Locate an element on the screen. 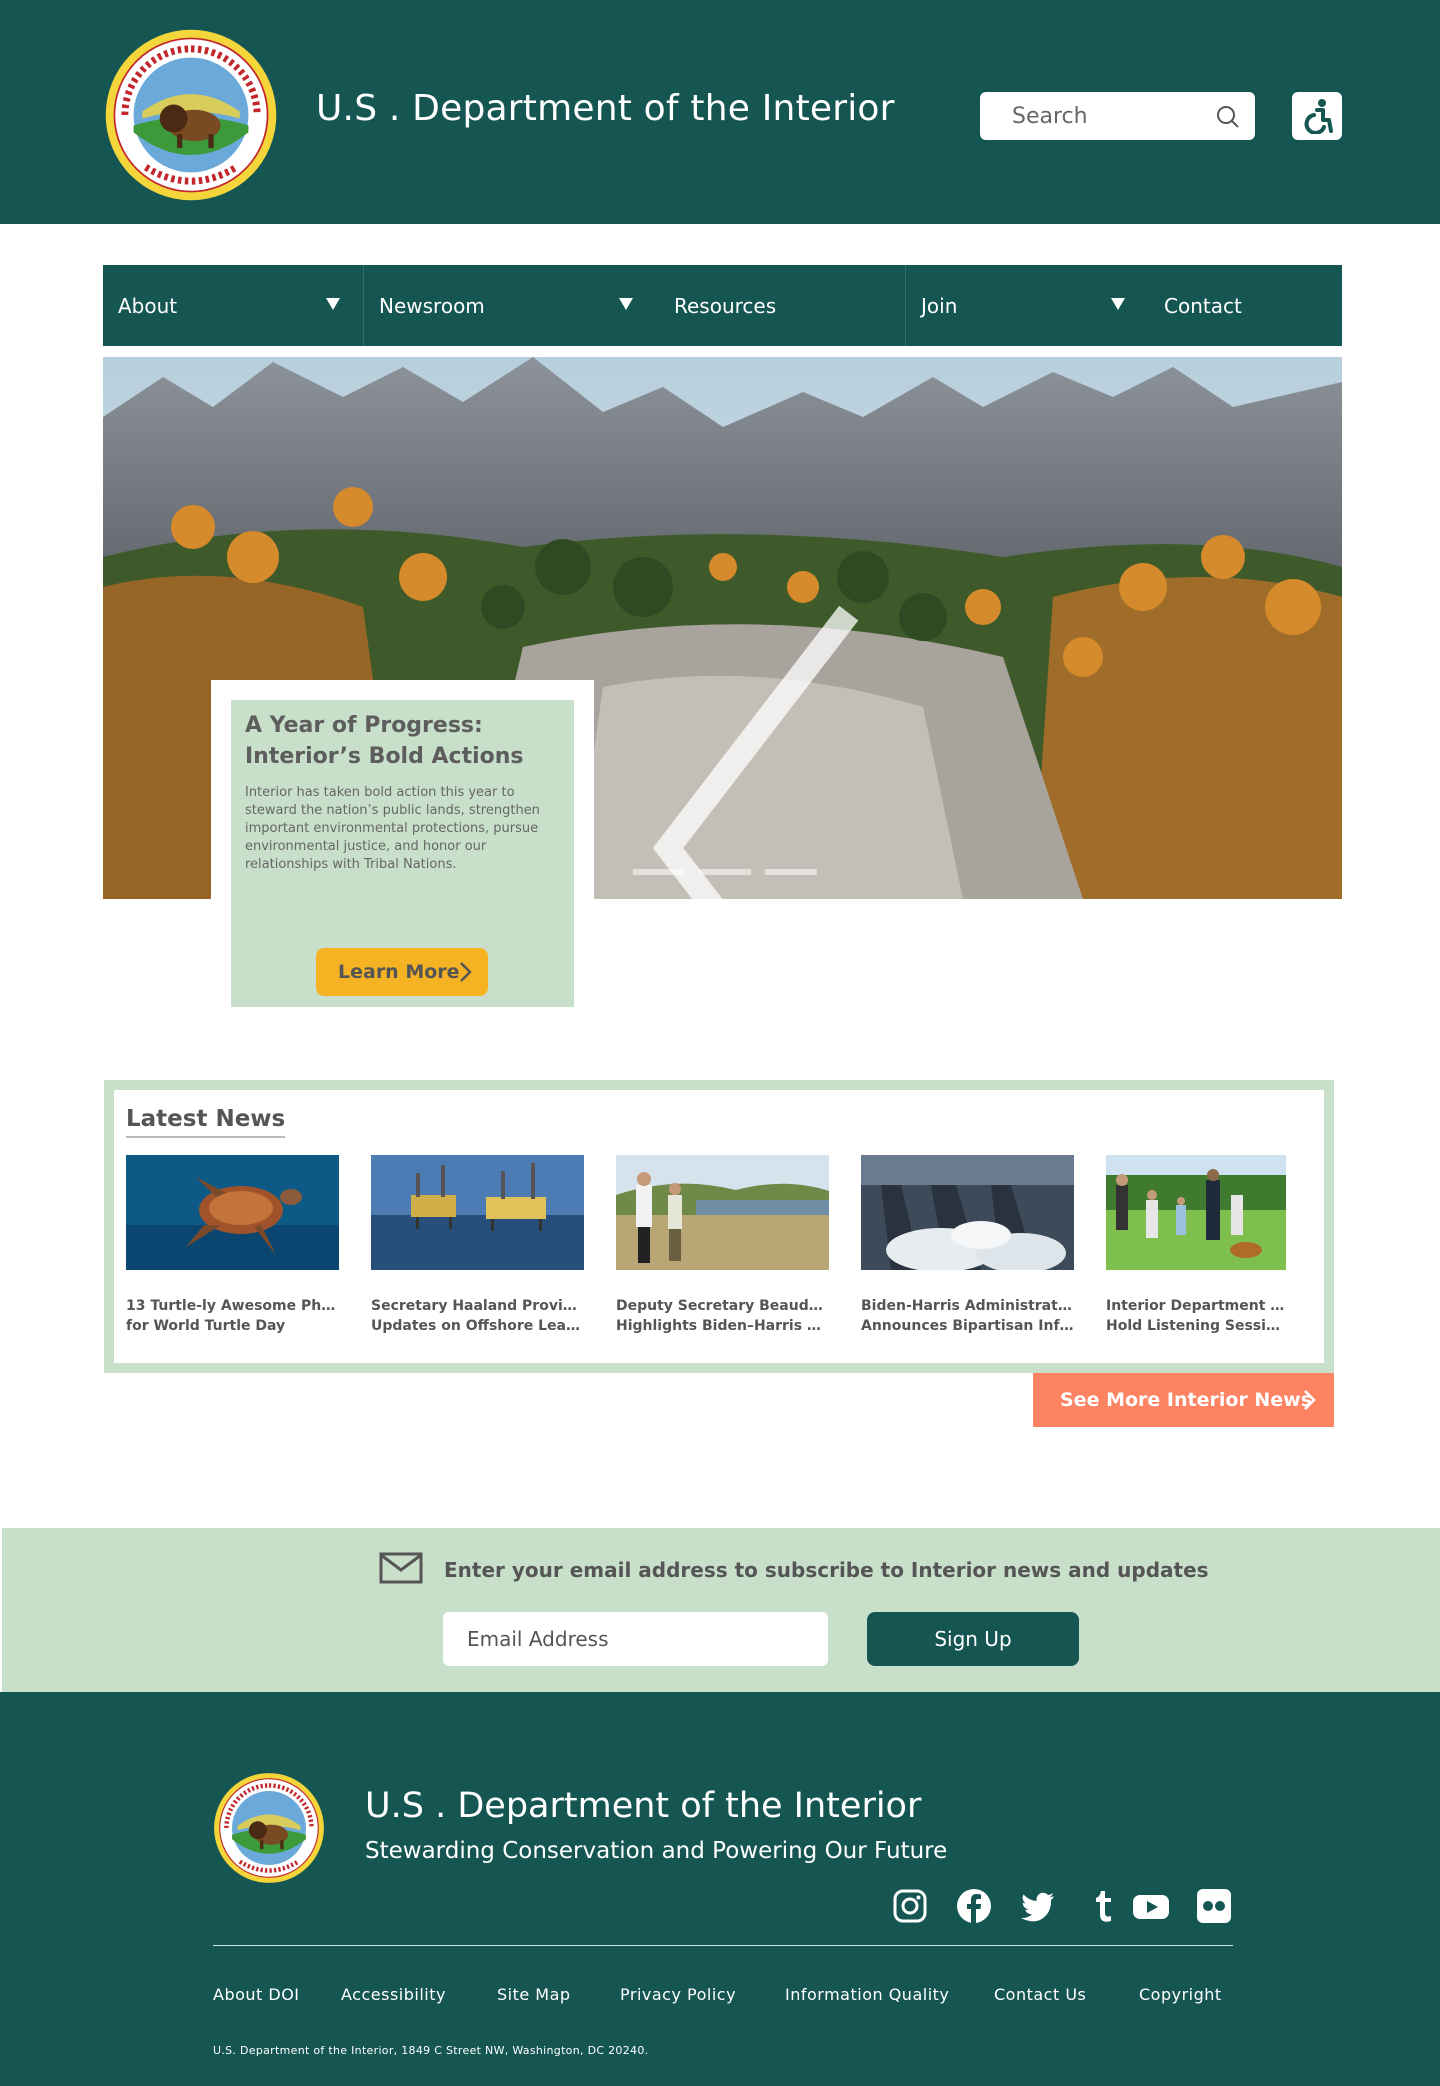  latest-news-heading: Latest News is located at coordinates (206, 1122).